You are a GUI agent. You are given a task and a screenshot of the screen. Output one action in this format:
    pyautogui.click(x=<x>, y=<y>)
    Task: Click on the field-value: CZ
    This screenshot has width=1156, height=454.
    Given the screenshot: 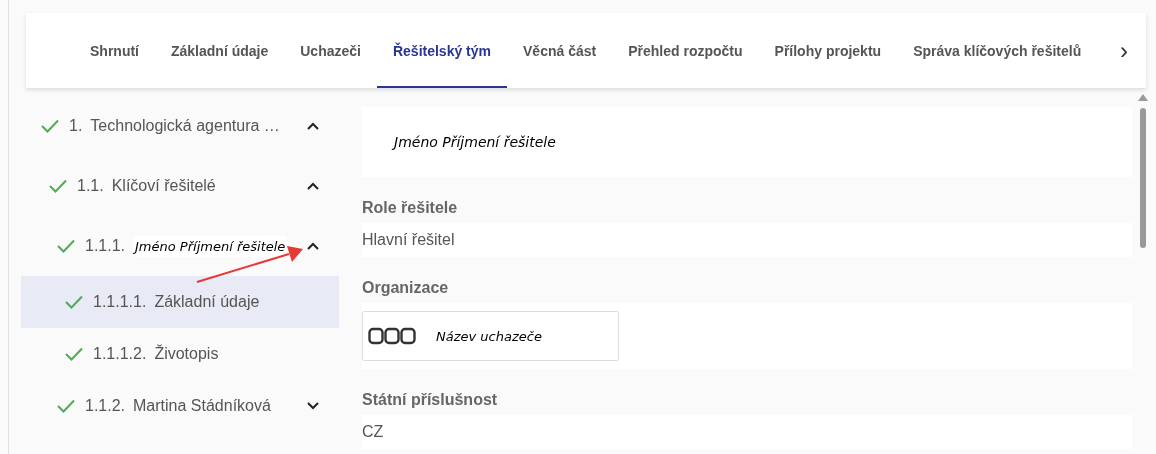 What is the action you would take?
    pyautogui.click(x=747, y=432)
    